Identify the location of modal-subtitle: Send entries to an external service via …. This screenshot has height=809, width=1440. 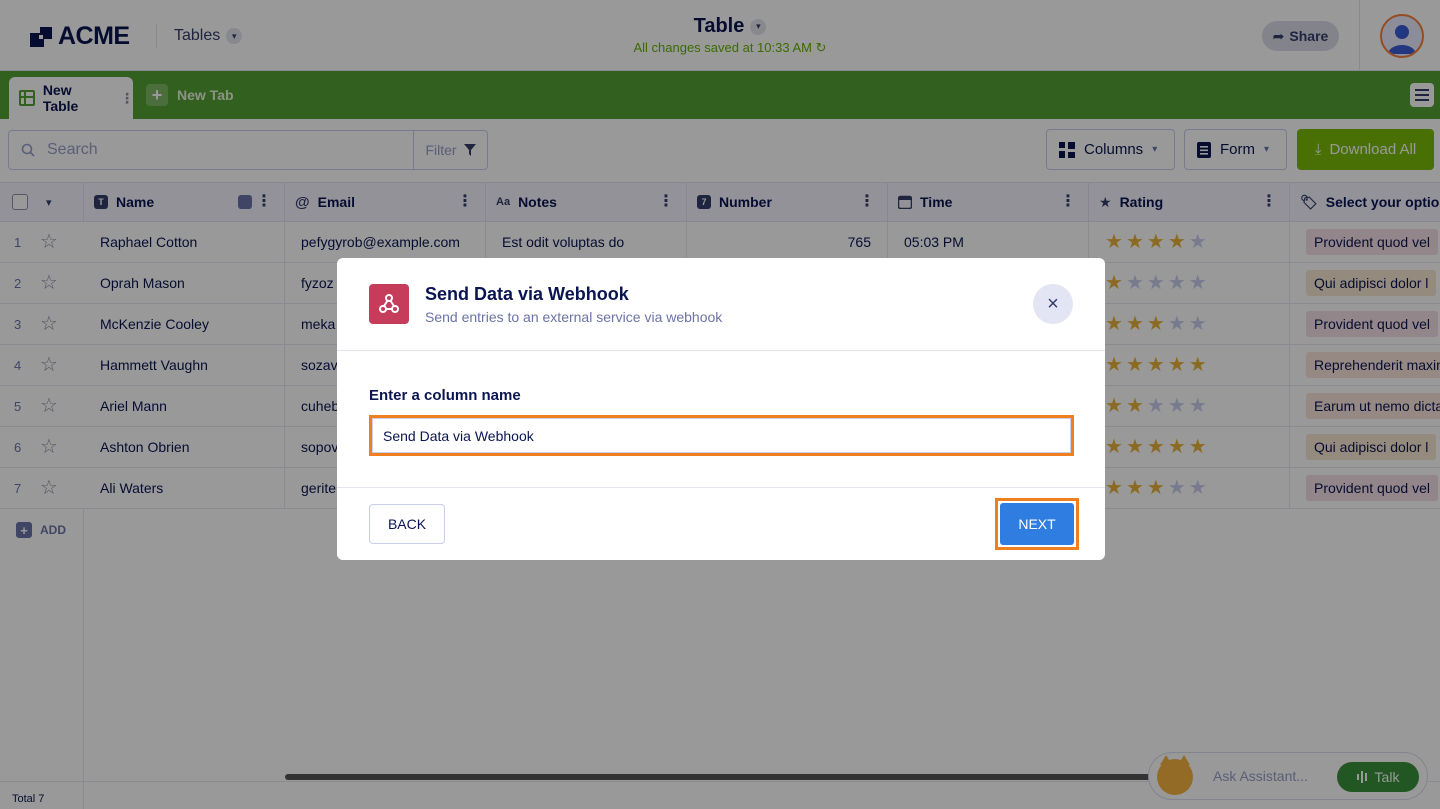
(574, 317).